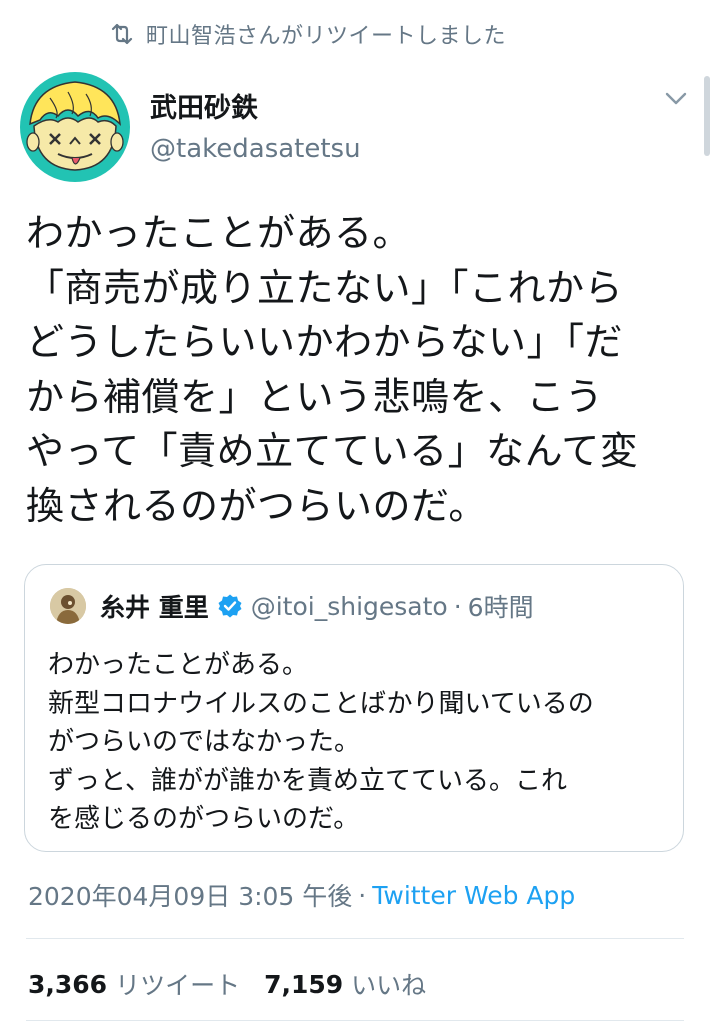 The height and width of the screenshot is (1024, 710). Describe the element at coordinates (349, 606) in the screenshot. I see `quoted-author-handle: @itoi_shigesato` at that location.